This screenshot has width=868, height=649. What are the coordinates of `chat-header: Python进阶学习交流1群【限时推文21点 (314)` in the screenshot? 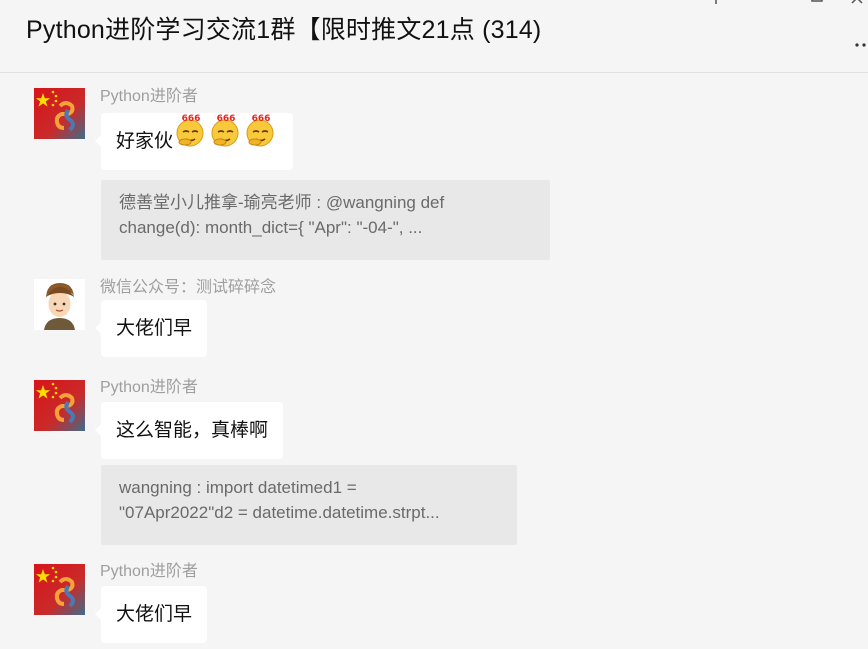 It's located at (434, 36).